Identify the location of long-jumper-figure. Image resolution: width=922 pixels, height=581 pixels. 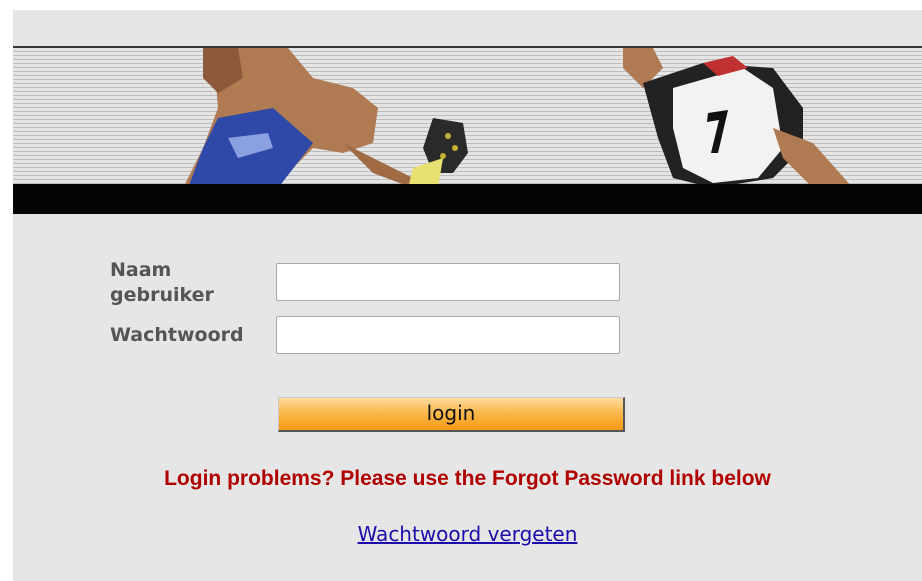
(325, 118).